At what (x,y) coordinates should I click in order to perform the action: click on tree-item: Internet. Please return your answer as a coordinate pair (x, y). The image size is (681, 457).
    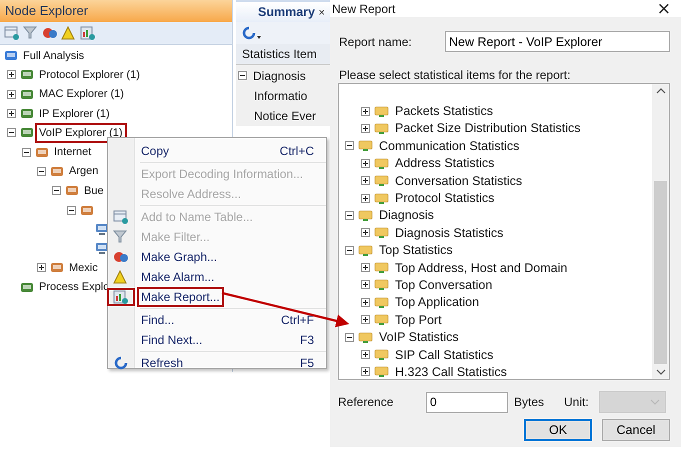
    Looking at the image, I should click on (72, 152).